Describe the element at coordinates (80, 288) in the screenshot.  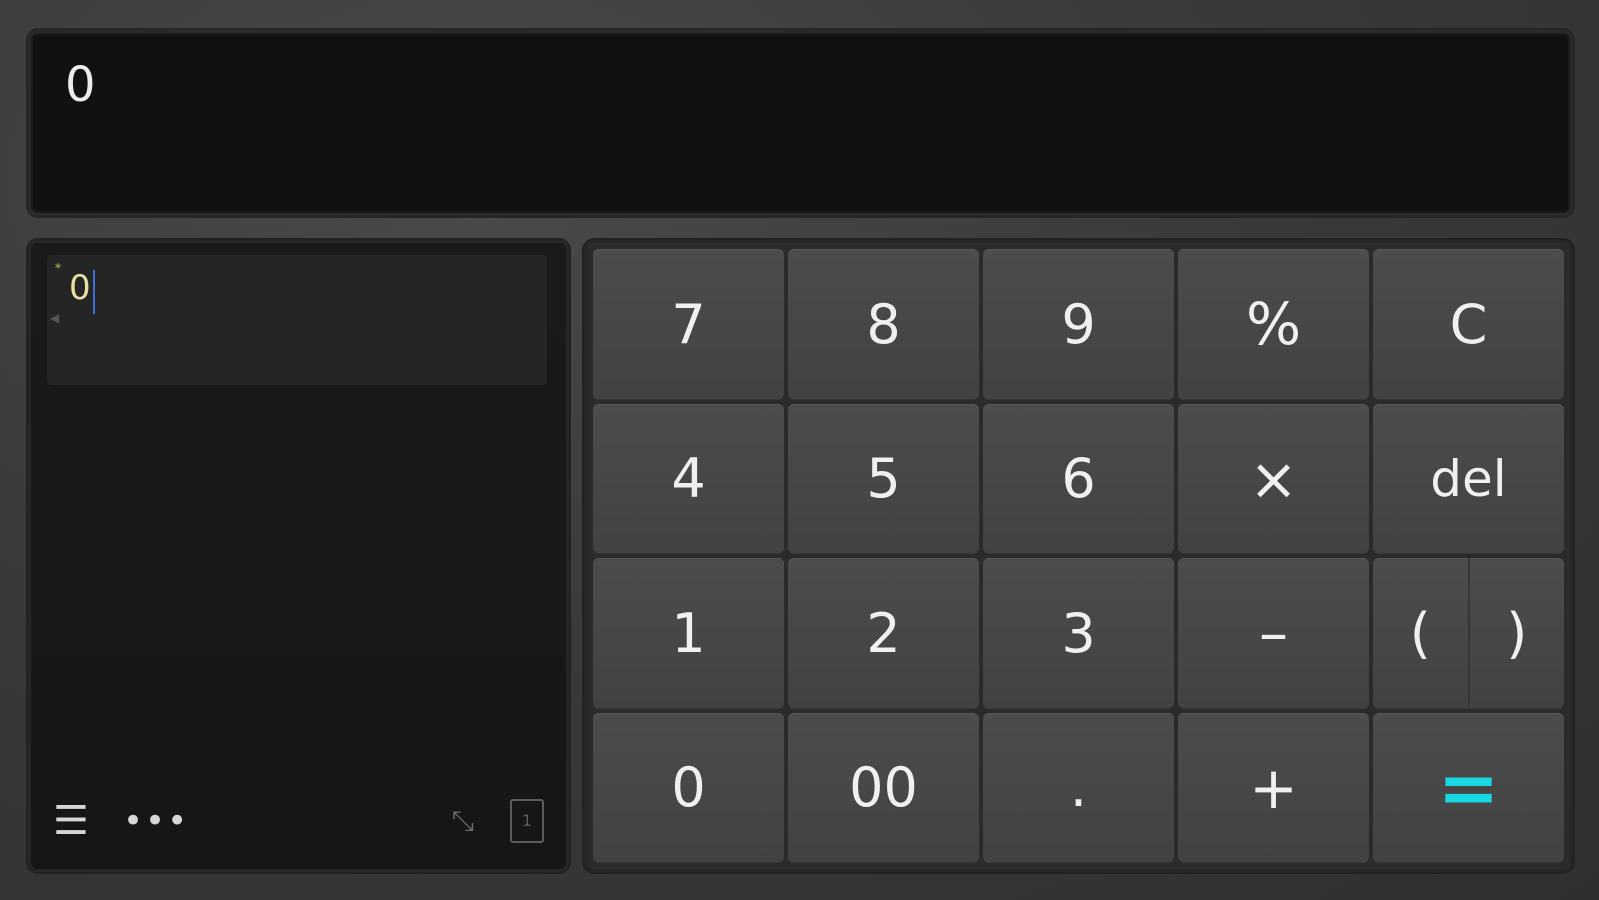
I see `expression-input: 0` at that location.